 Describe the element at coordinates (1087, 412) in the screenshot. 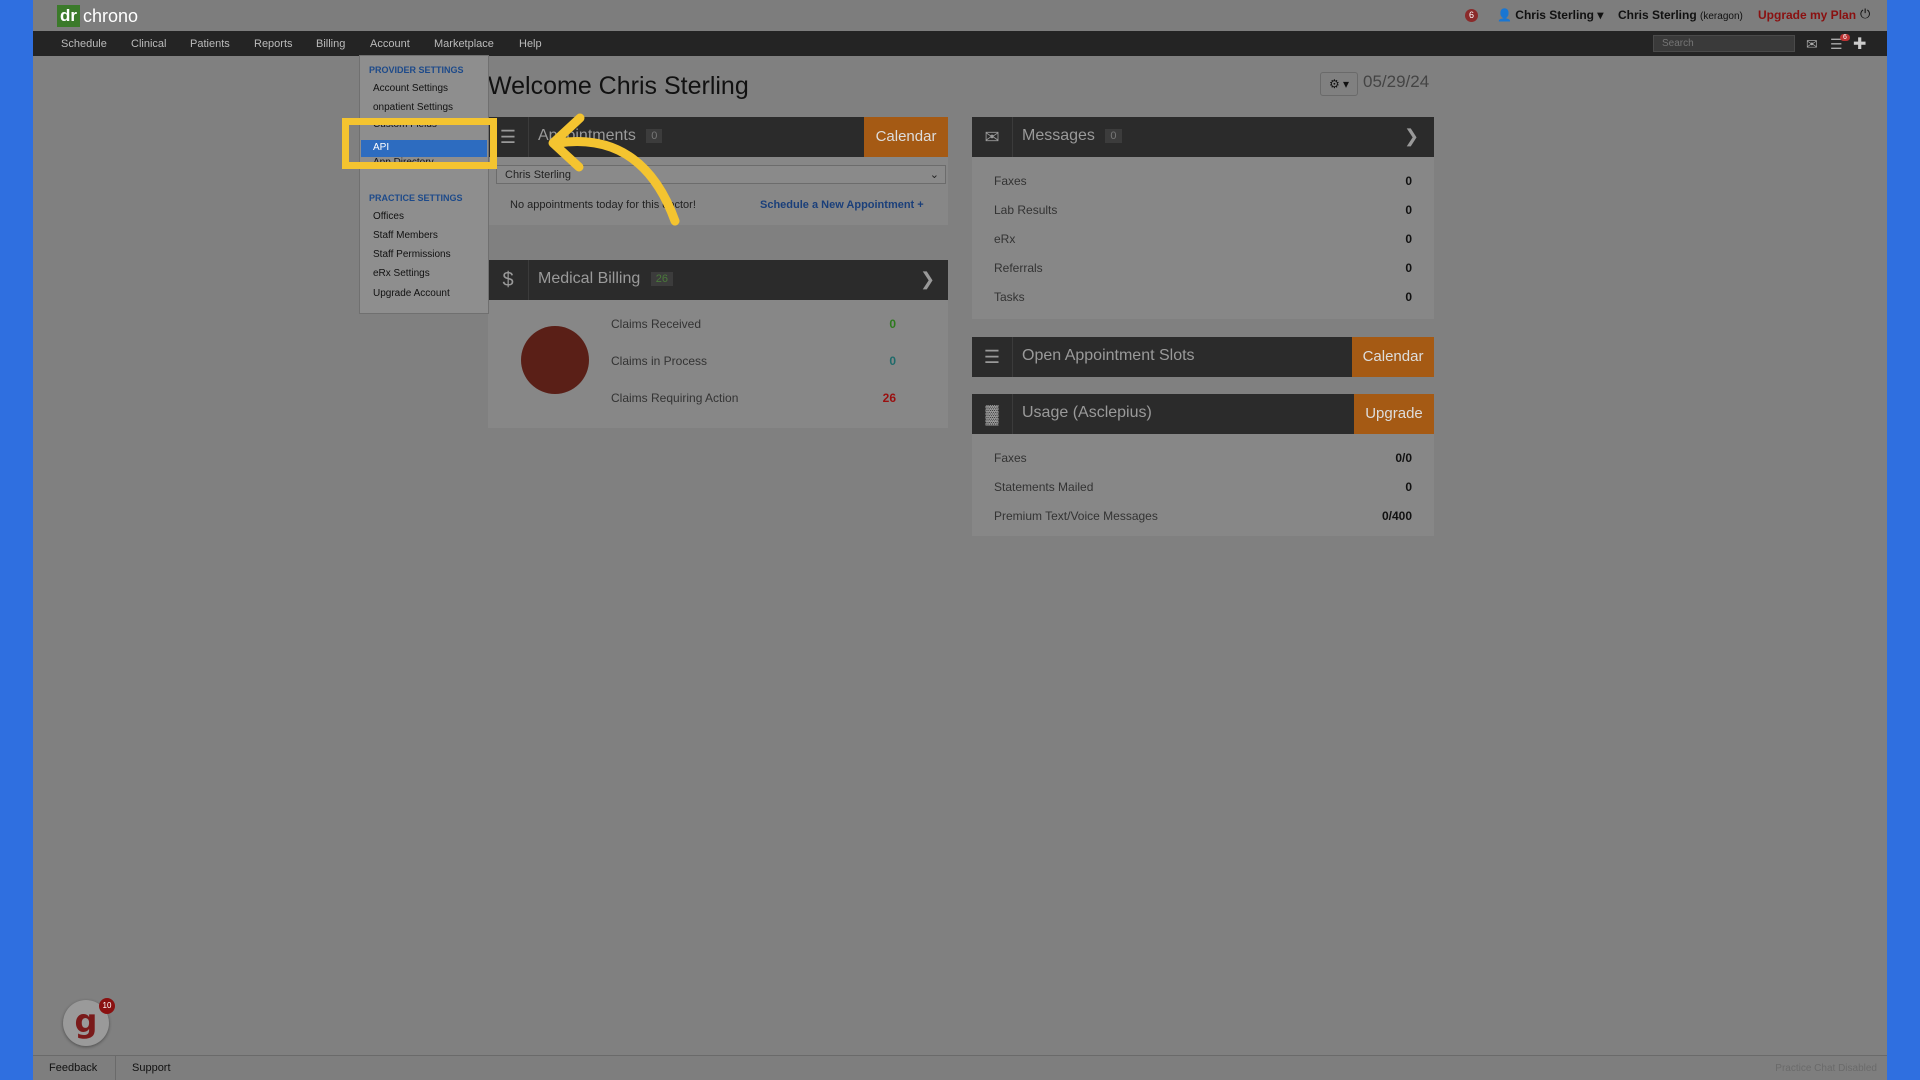

I see `usage-title: Usage (Asclepius)` at that location.